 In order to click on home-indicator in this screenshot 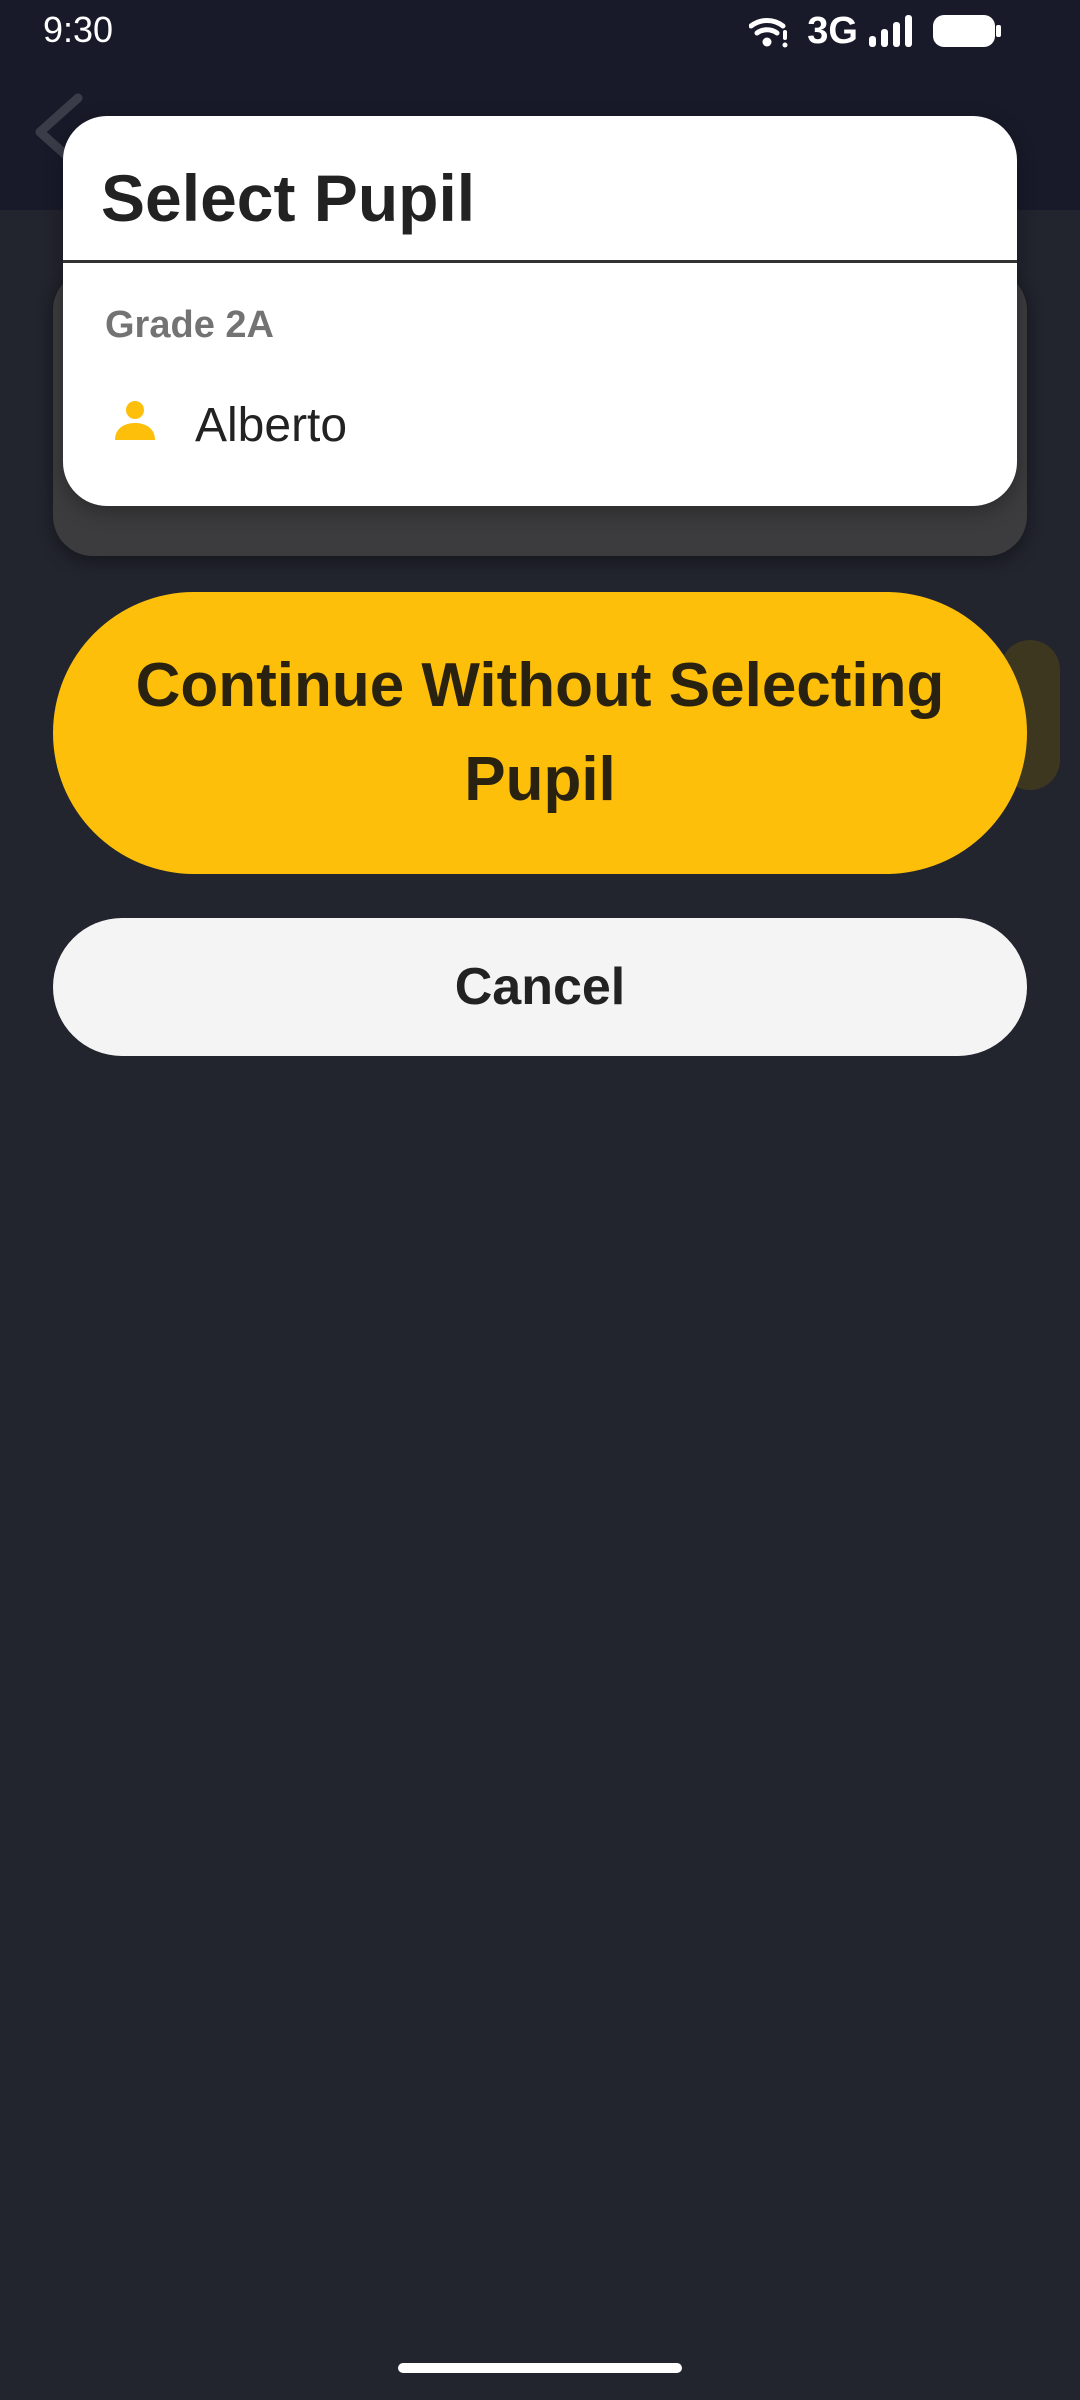, I will do `click(540, 2368)`.